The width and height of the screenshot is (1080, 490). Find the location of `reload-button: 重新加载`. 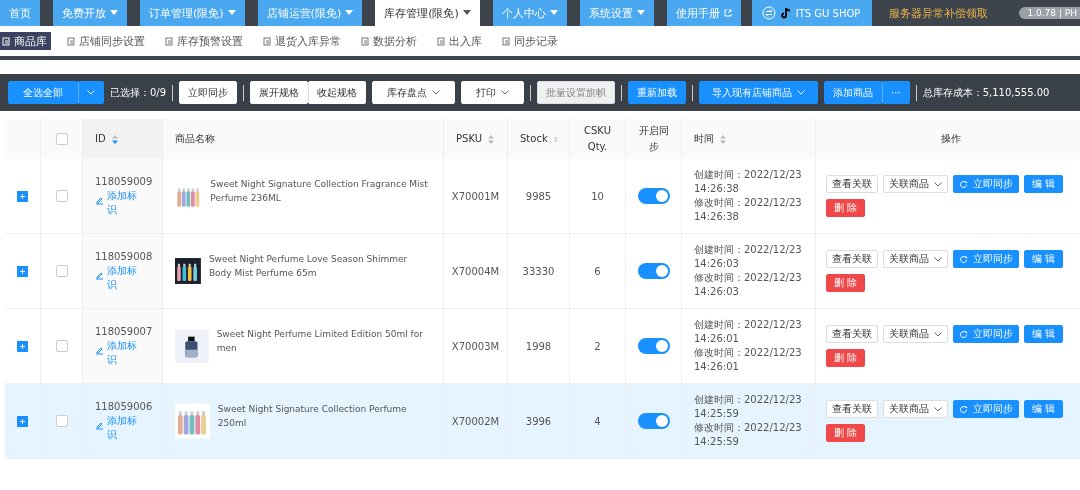

reload-button: 重新加载 is located at coordinates (657, 92).